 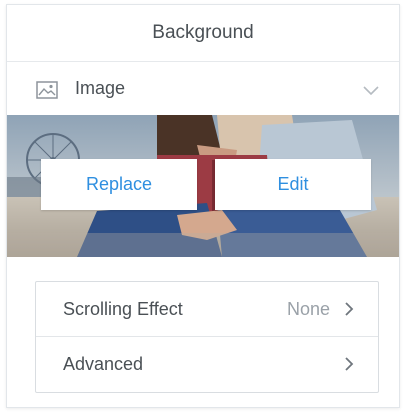 What do you see at coordinates (207, 364) in the screenshot?
I see `advanced-row: Advanced` at bounding box center [207, 364].